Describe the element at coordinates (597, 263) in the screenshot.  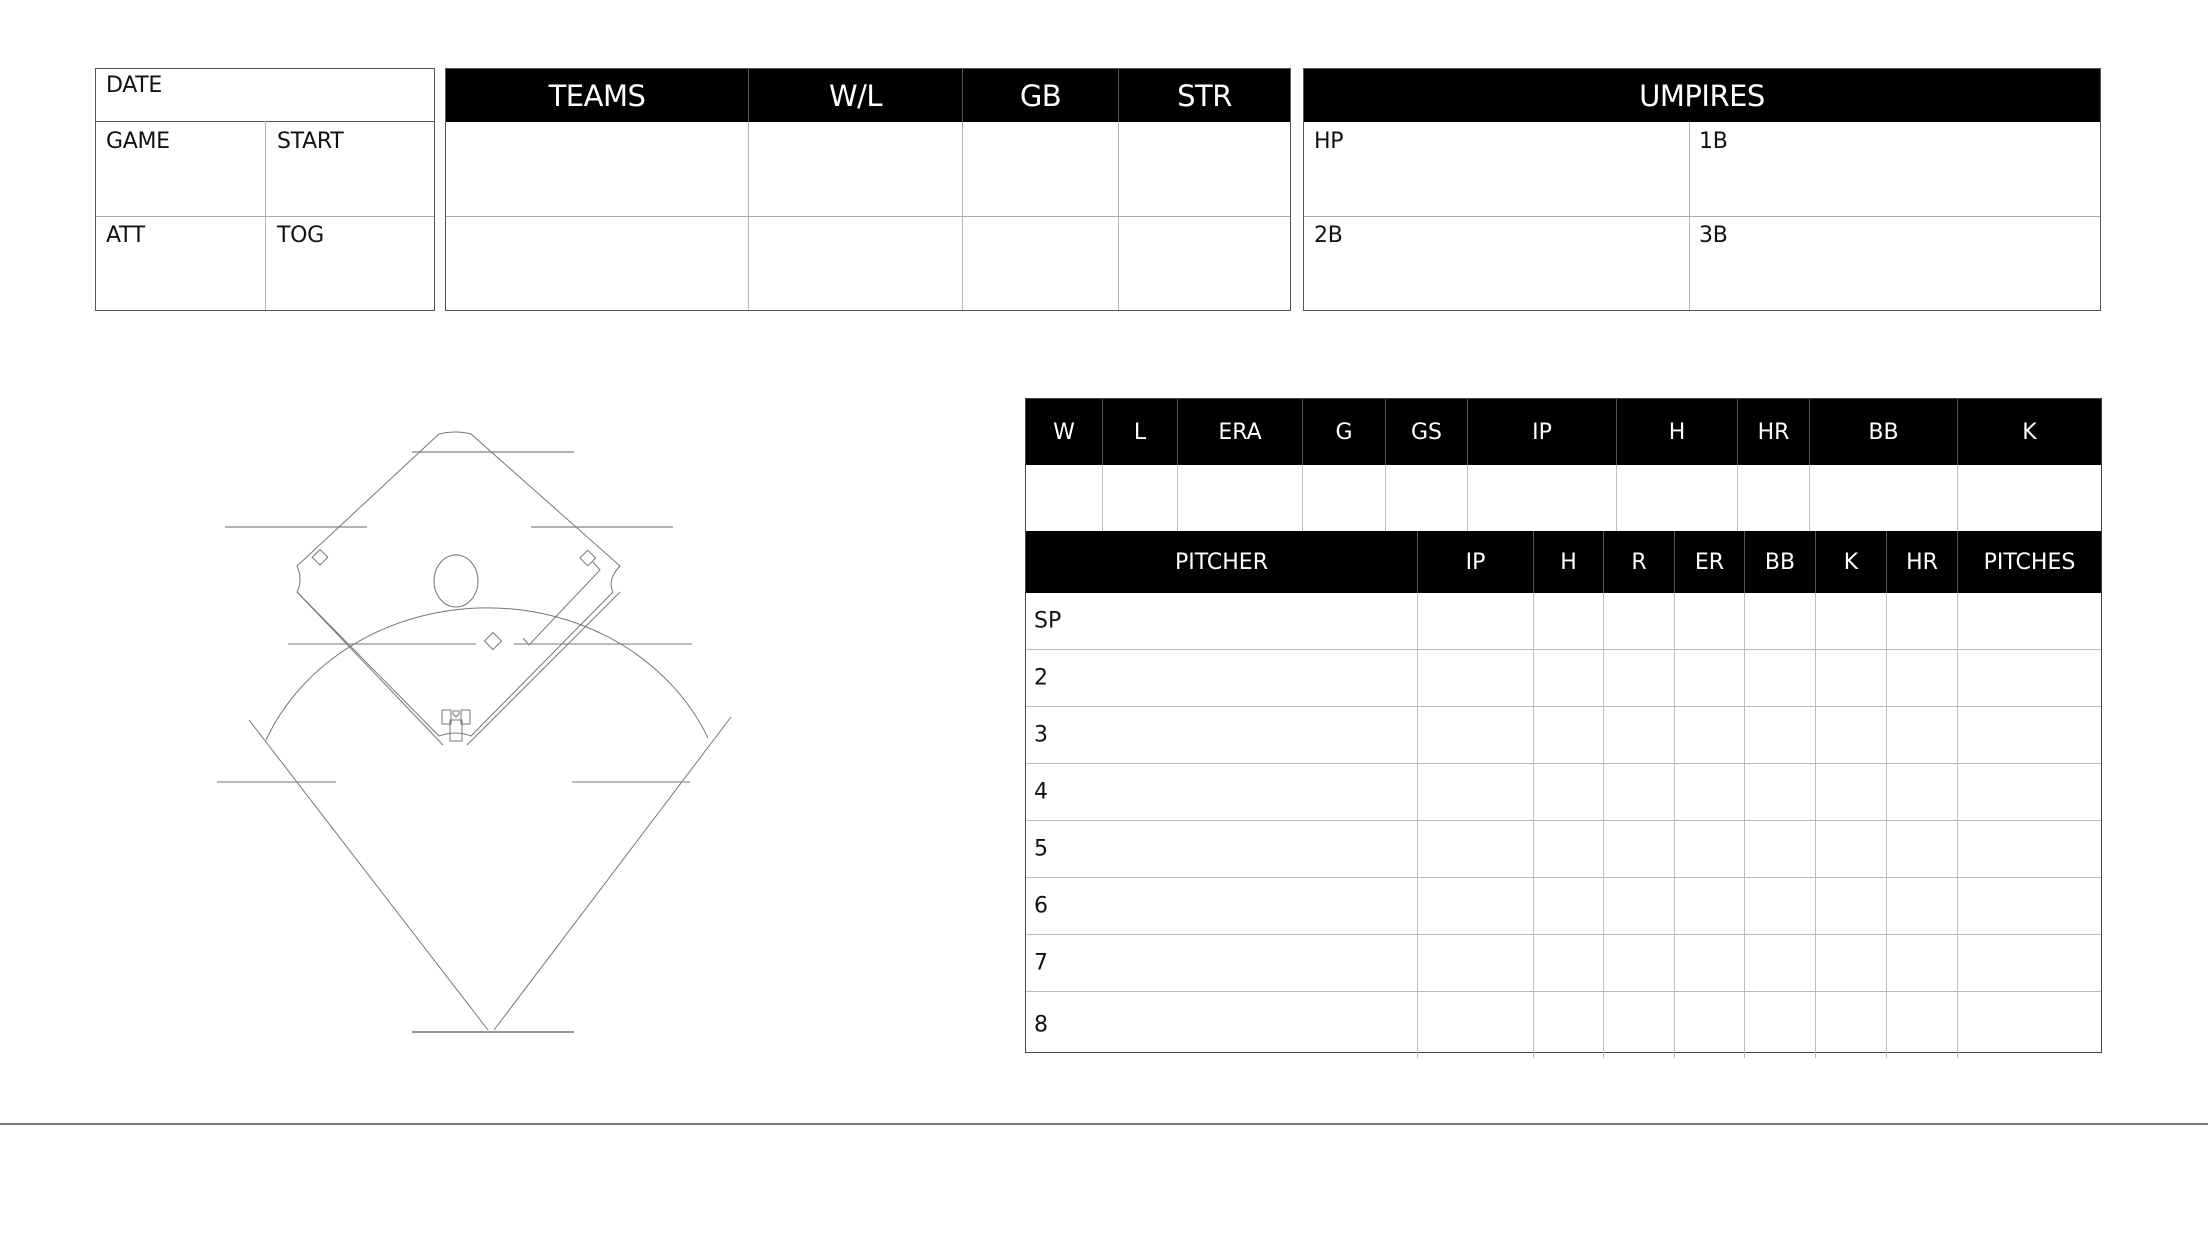
I see `team-2-name-field` at that location.